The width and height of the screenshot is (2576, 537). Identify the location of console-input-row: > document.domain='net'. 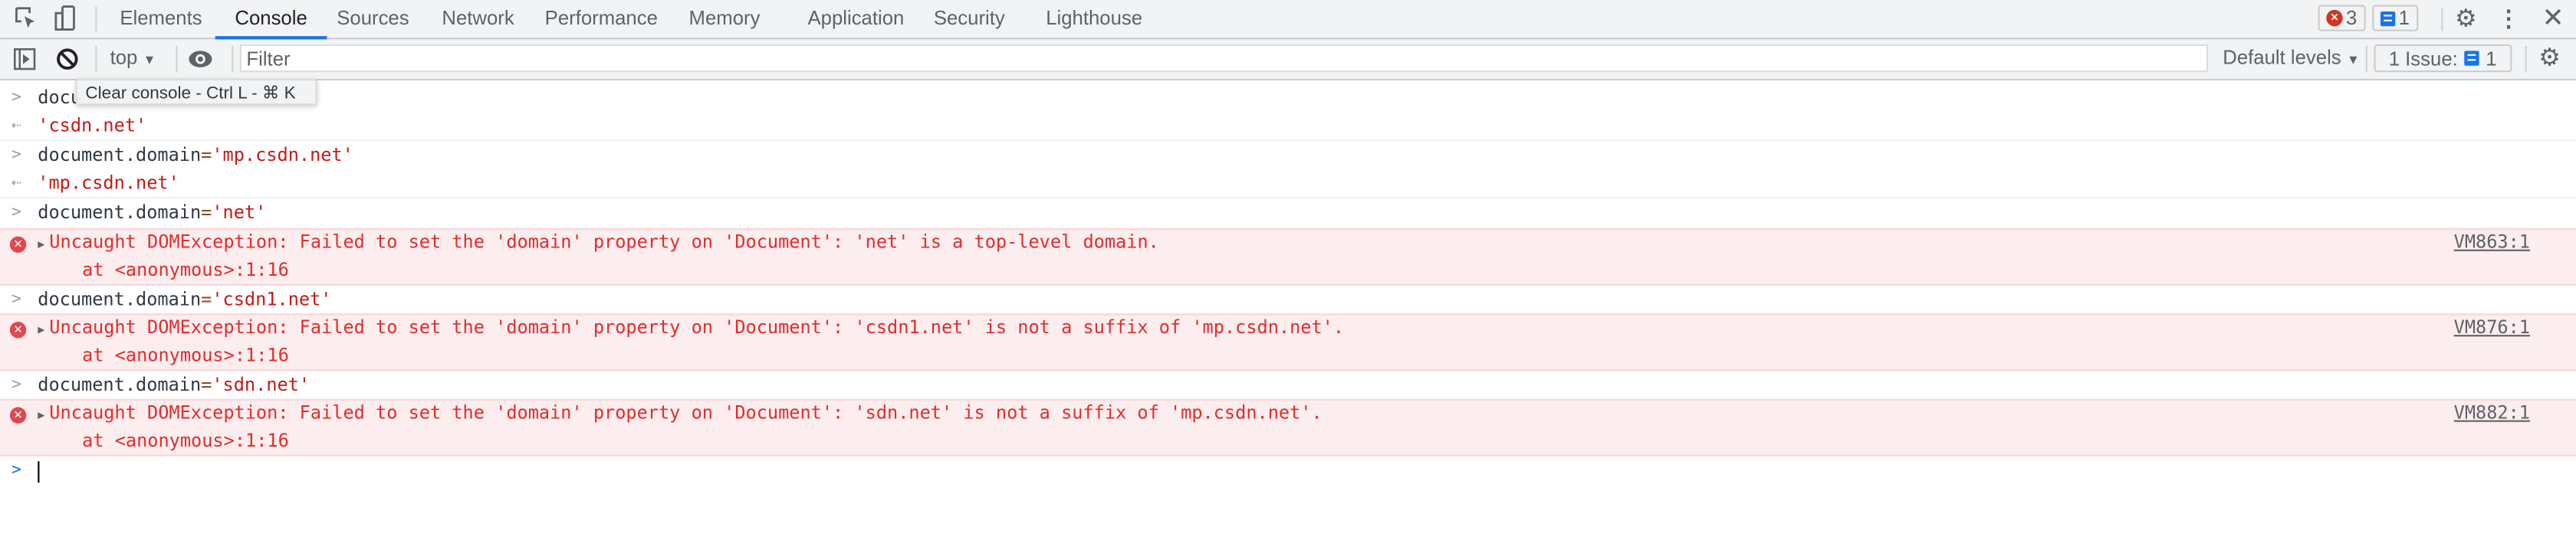
(1288, 213).